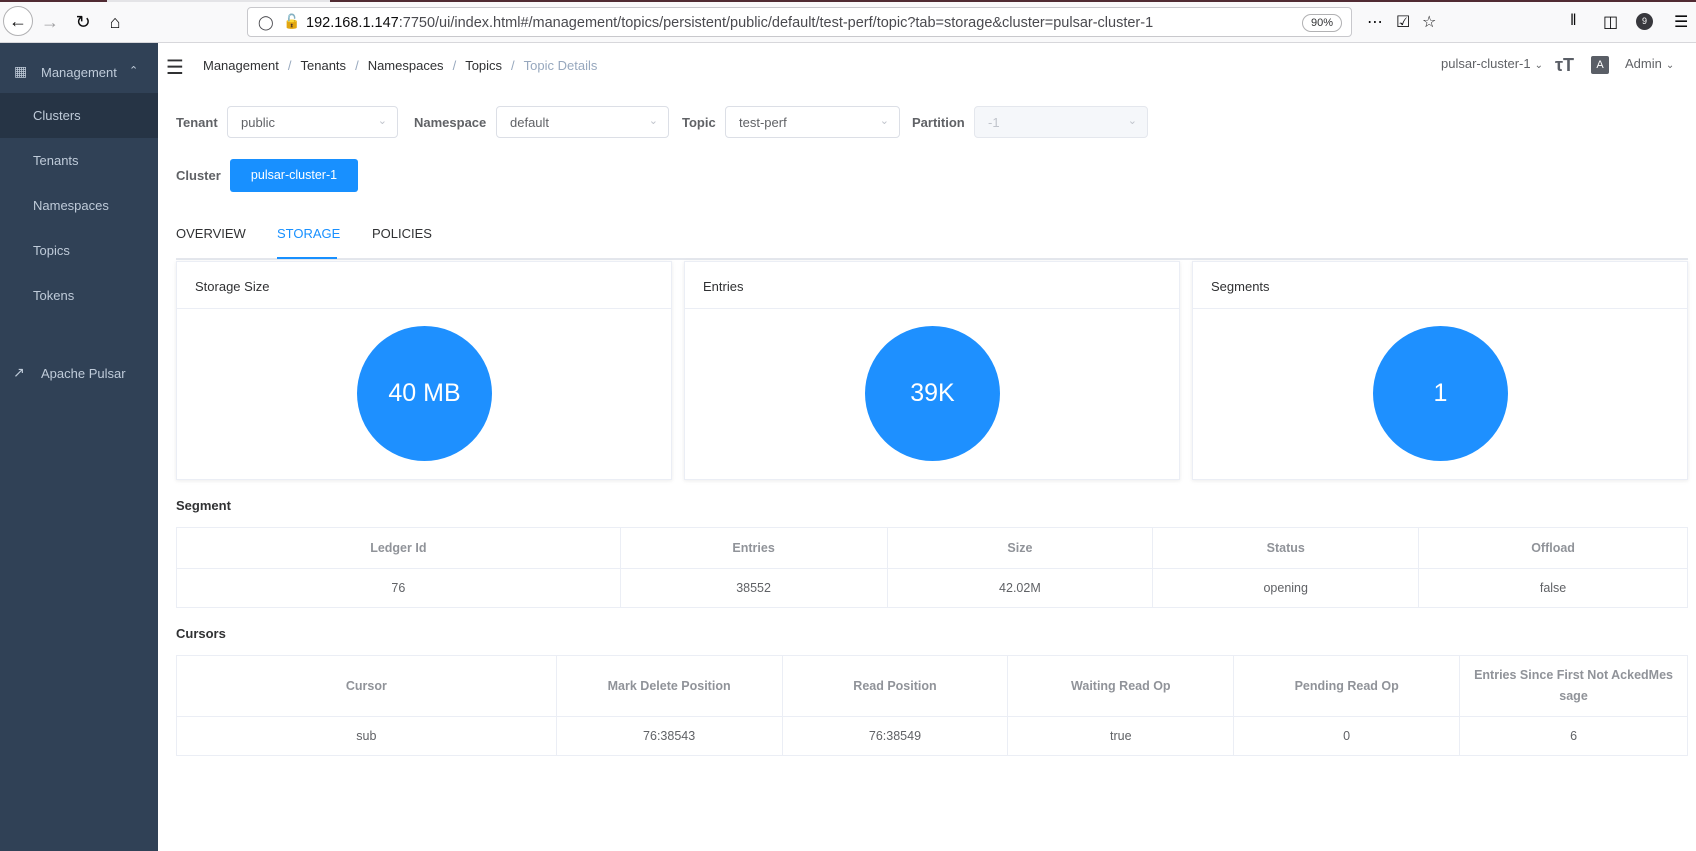 The image size is (1696, 851). I want to click on bookmark-star-icon: ☆, so click(1429, 22).